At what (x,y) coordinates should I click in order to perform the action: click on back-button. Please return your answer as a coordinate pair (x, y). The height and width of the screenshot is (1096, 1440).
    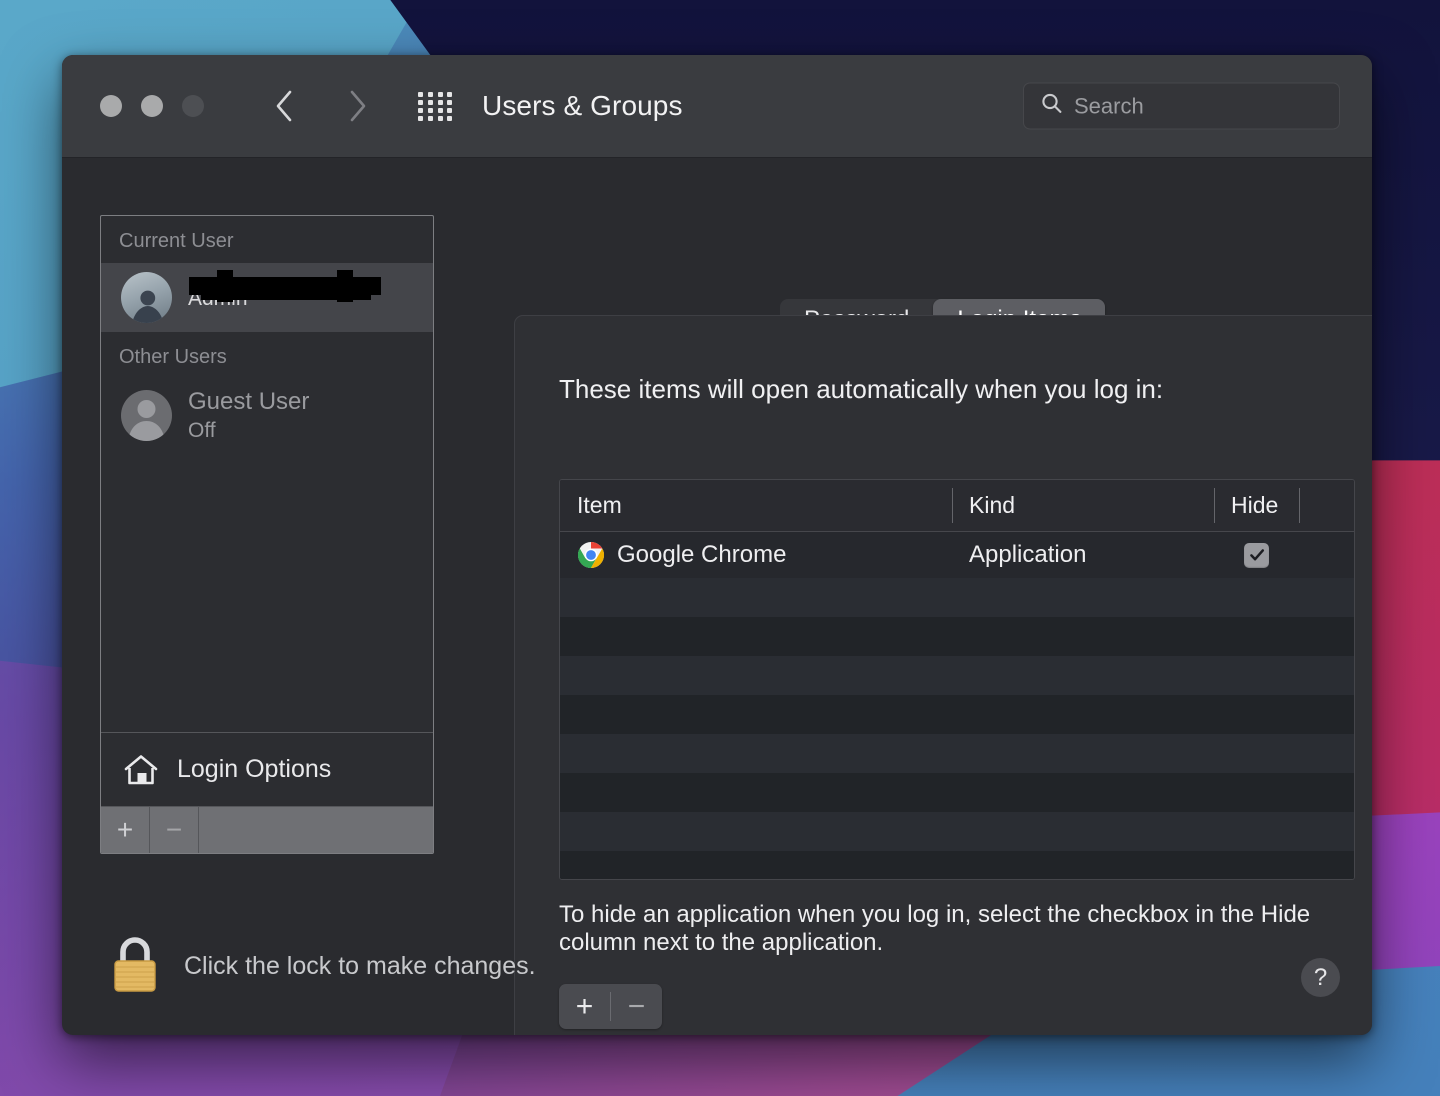
    Looking at the image, I should click on (284, 106).